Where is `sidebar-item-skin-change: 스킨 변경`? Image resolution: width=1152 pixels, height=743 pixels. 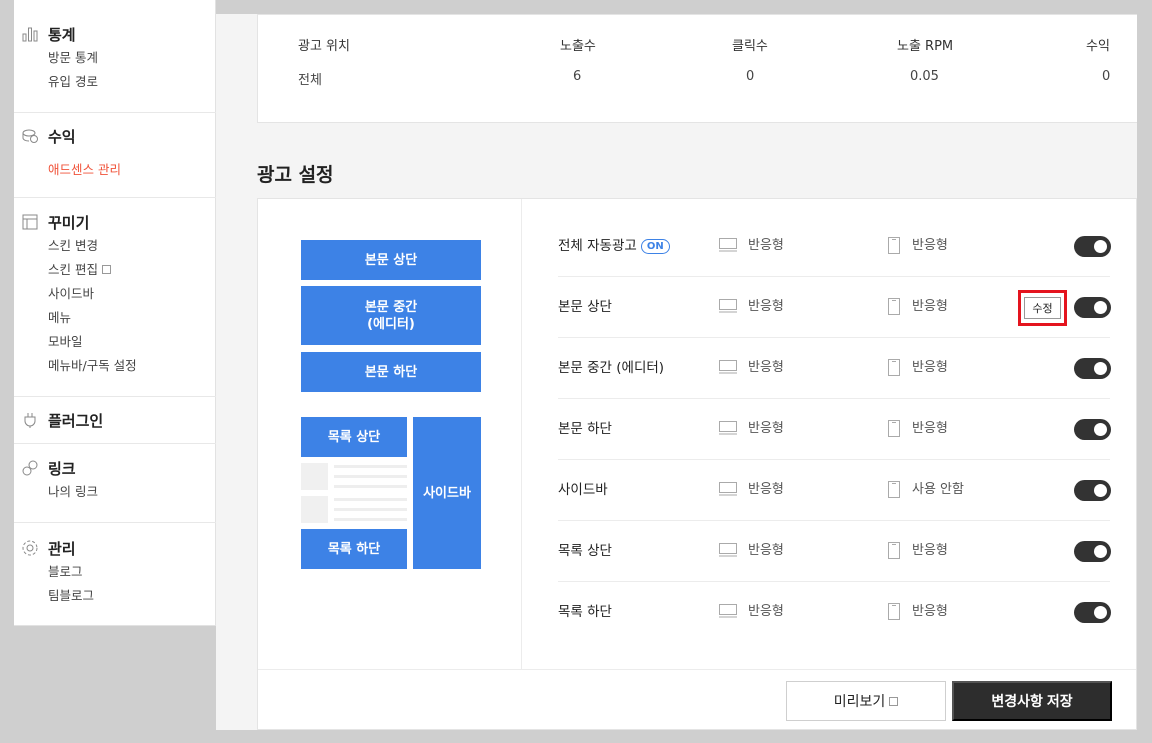 sidebar-item-skin-change: 스킨 변경 is located at coordinates (115, 246).